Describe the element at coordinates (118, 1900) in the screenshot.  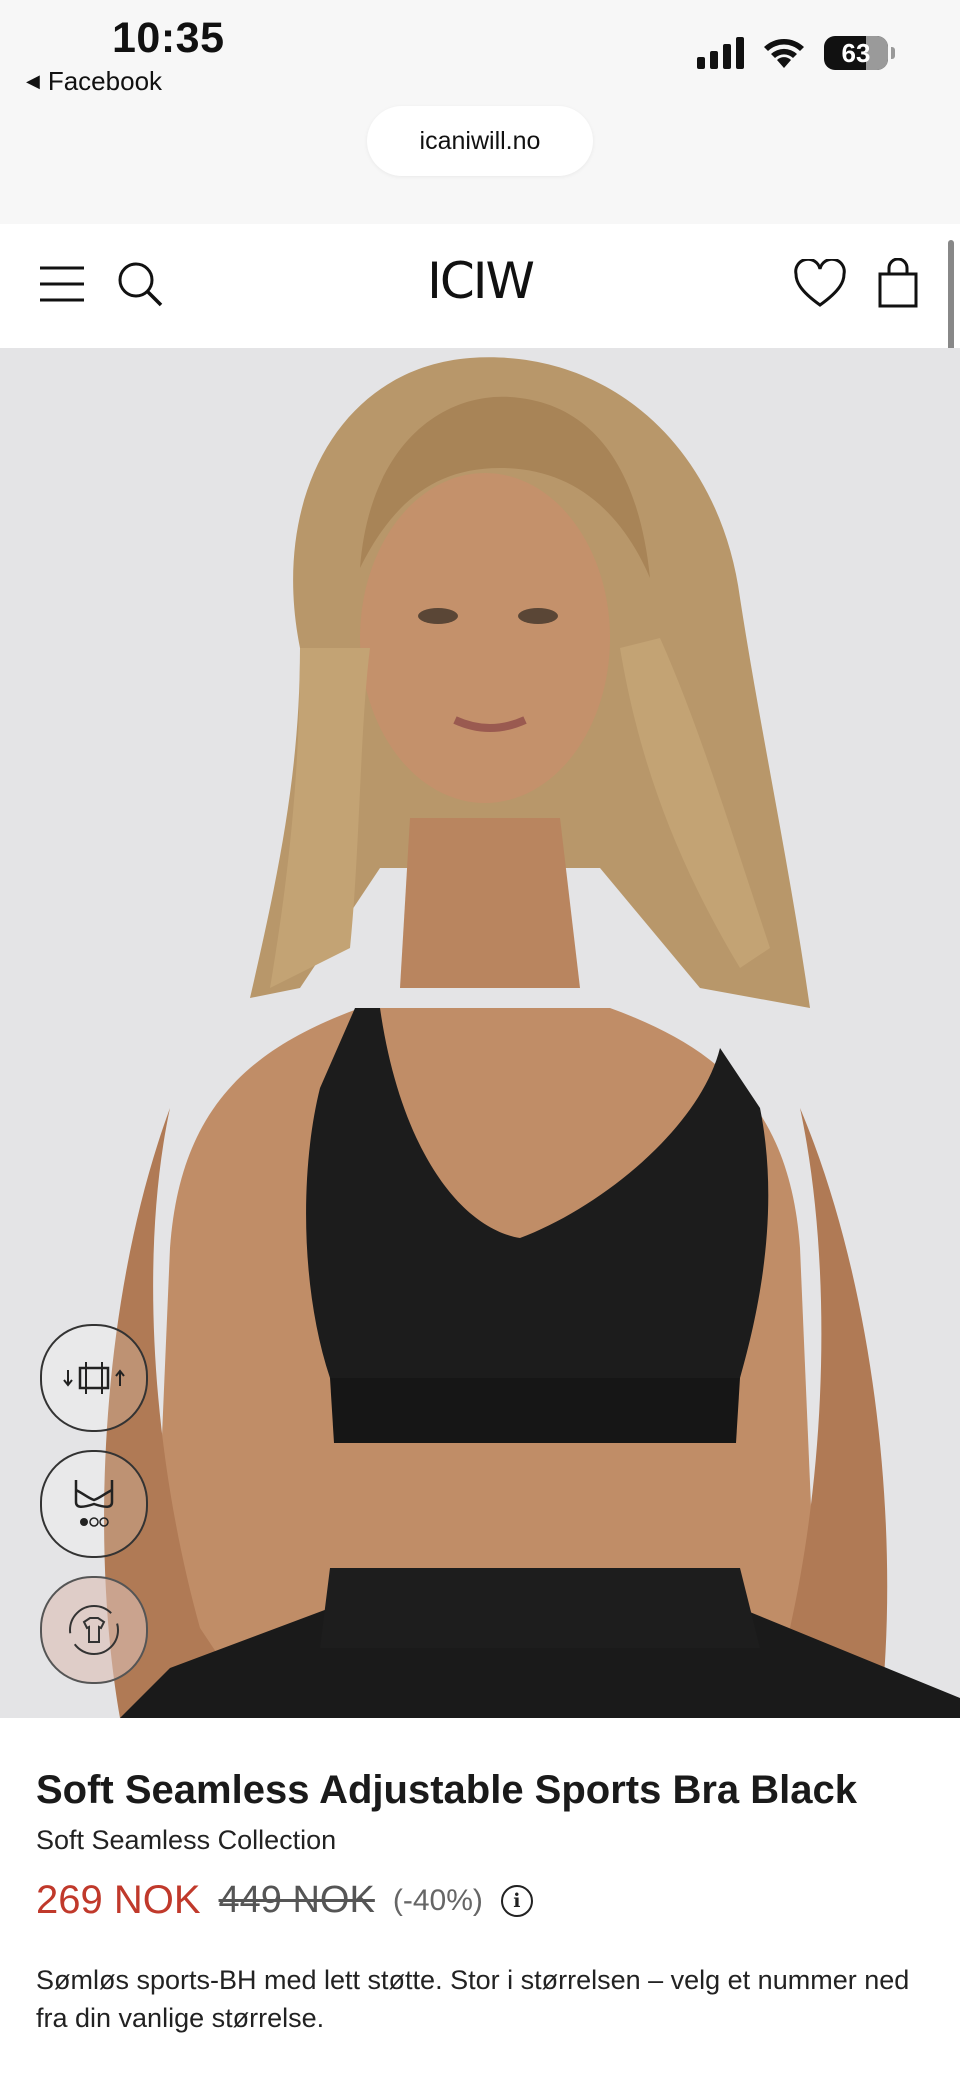
I see `sale-price: 269 NOK` at that location.